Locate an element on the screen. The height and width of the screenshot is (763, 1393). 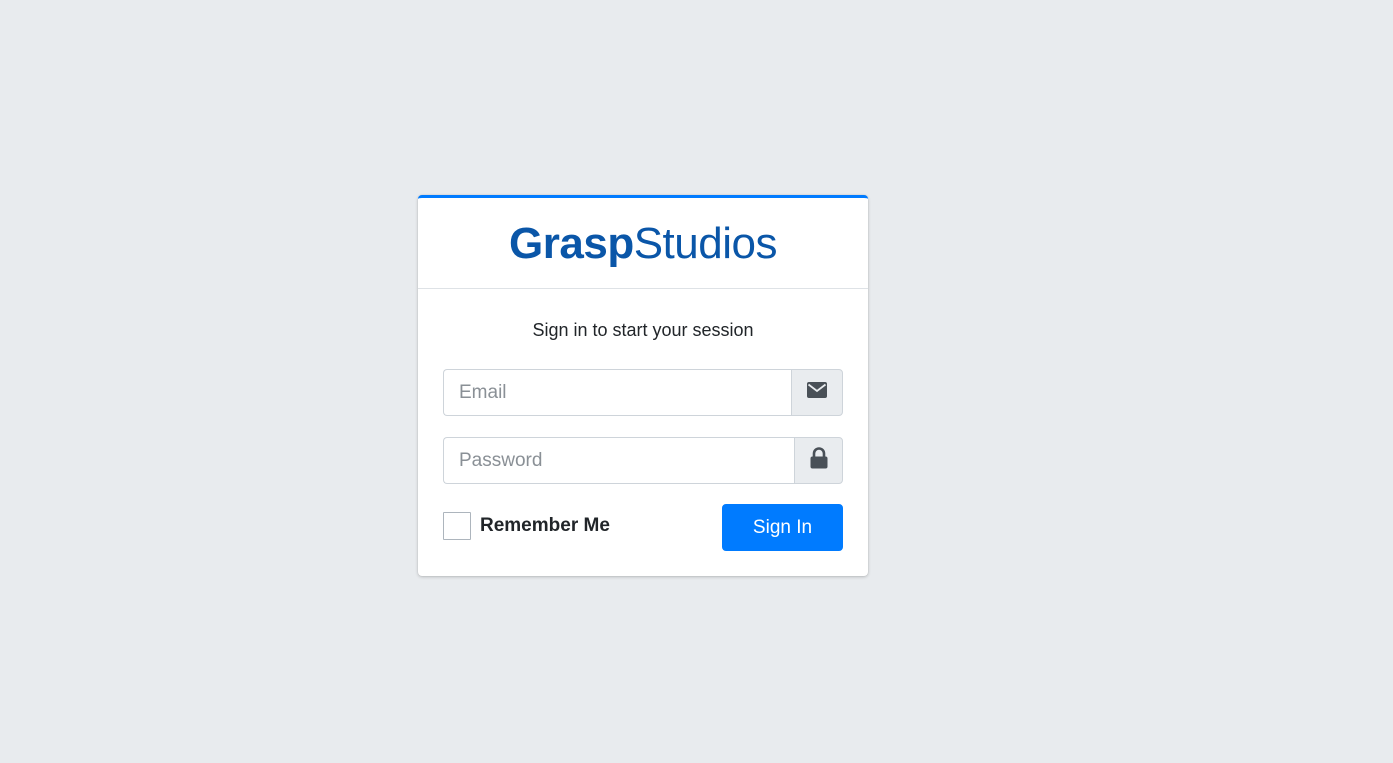
sign-in-button: Sign In is located at coordinates (782, 527).